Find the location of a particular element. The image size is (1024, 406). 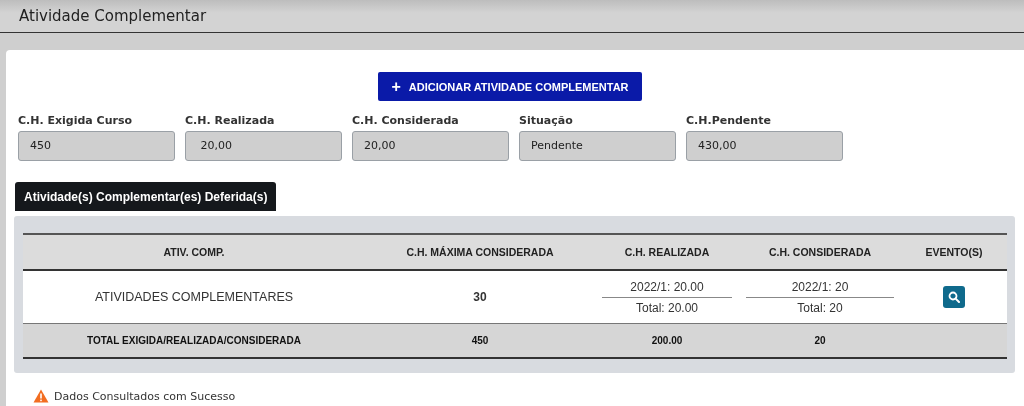

search-icon is located at coordinates (954, 297).